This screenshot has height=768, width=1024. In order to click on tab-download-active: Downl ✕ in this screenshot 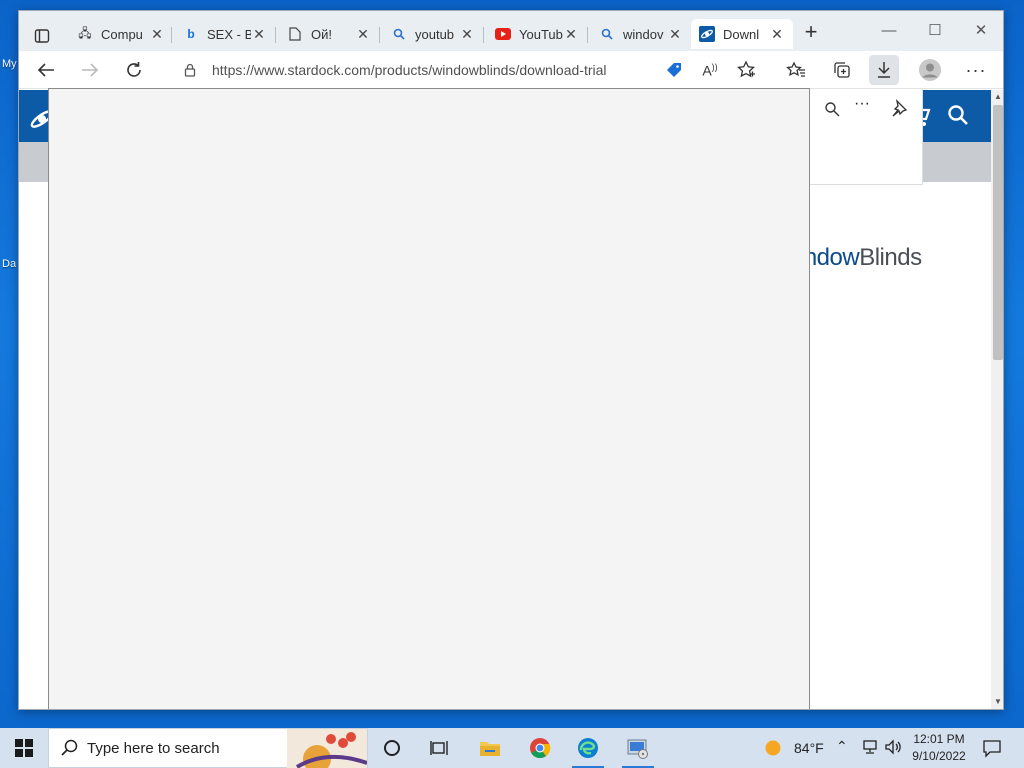, I will do `click(742, 34)`.